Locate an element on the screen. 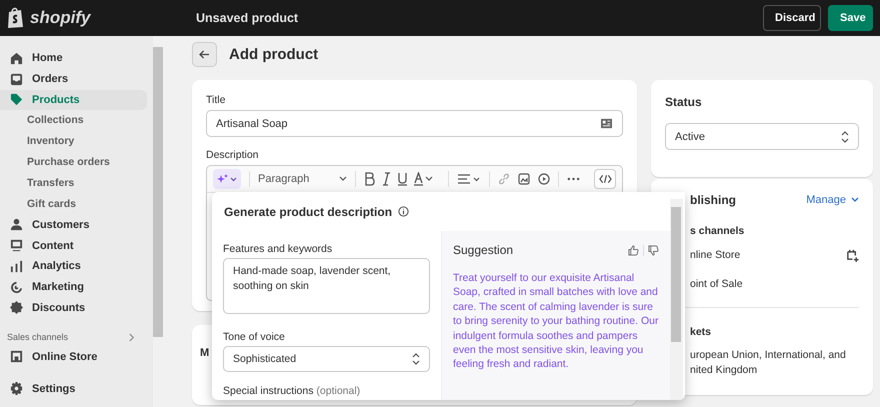 This screenshot has width=880, height=407. markets-text: nited Kingdom is located at coordinates (724, 370).